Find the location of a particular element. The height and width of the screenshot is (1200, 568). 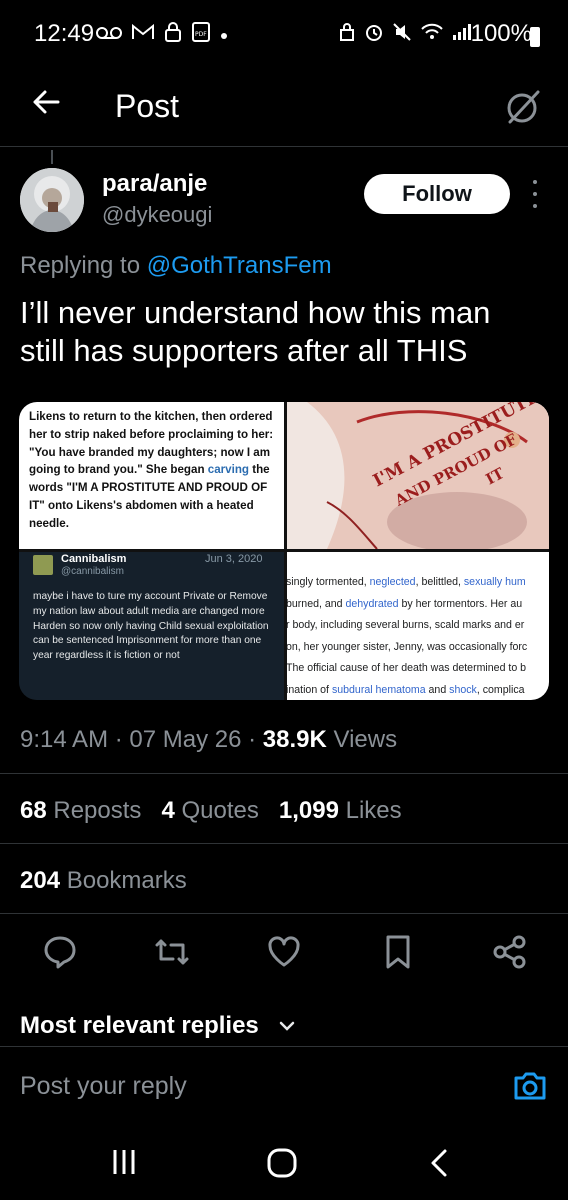

avatar is located at coordinates (52, 200).